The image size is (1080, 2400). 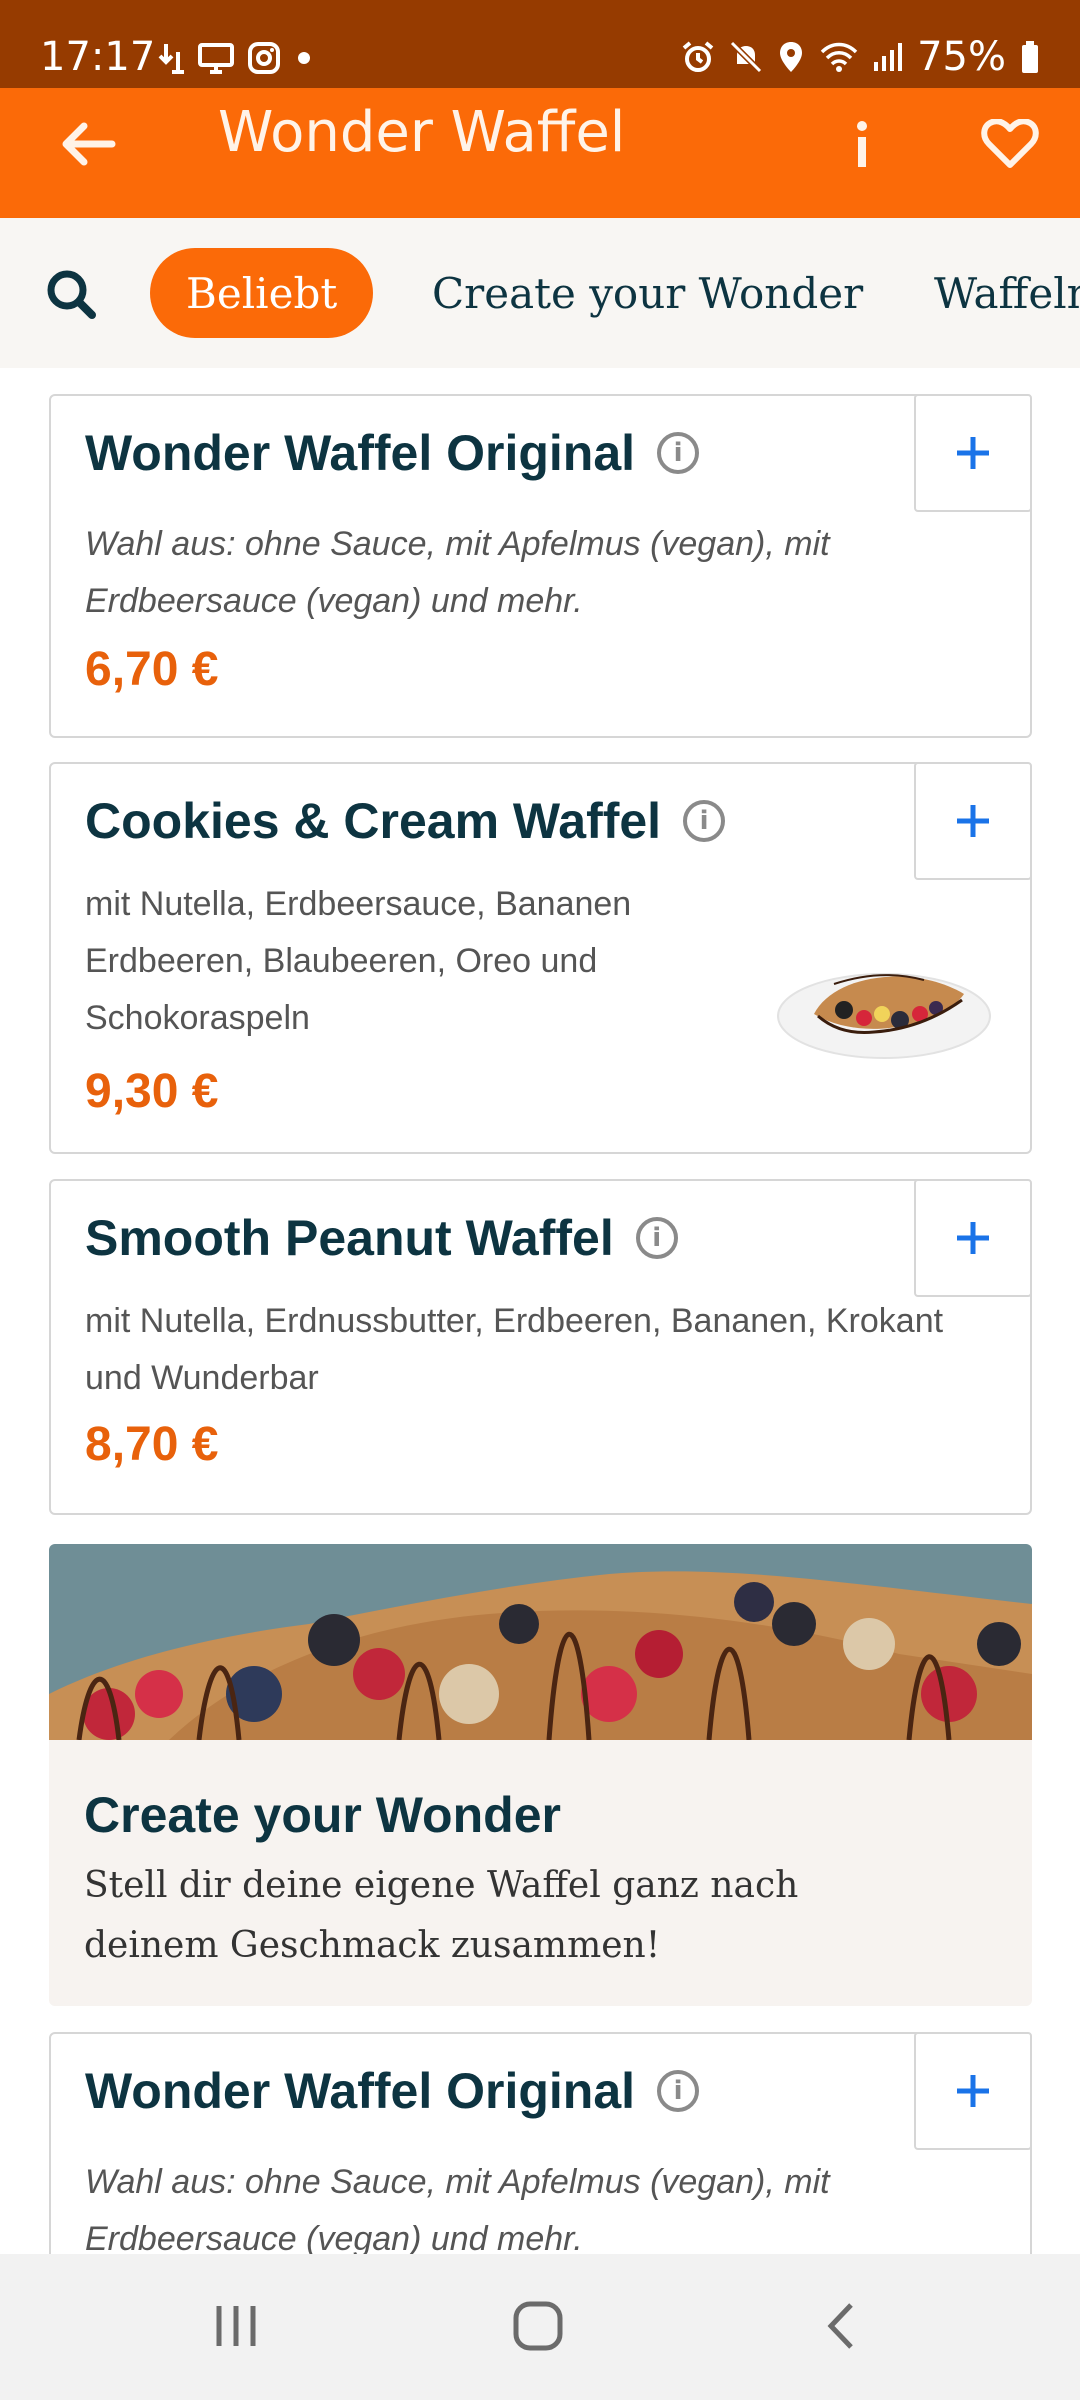 What do you see at coordinates (373, 821) in the screenshot?
I see `product-name: Cookies & Cream Waffel` at bounding box center [373, 821].